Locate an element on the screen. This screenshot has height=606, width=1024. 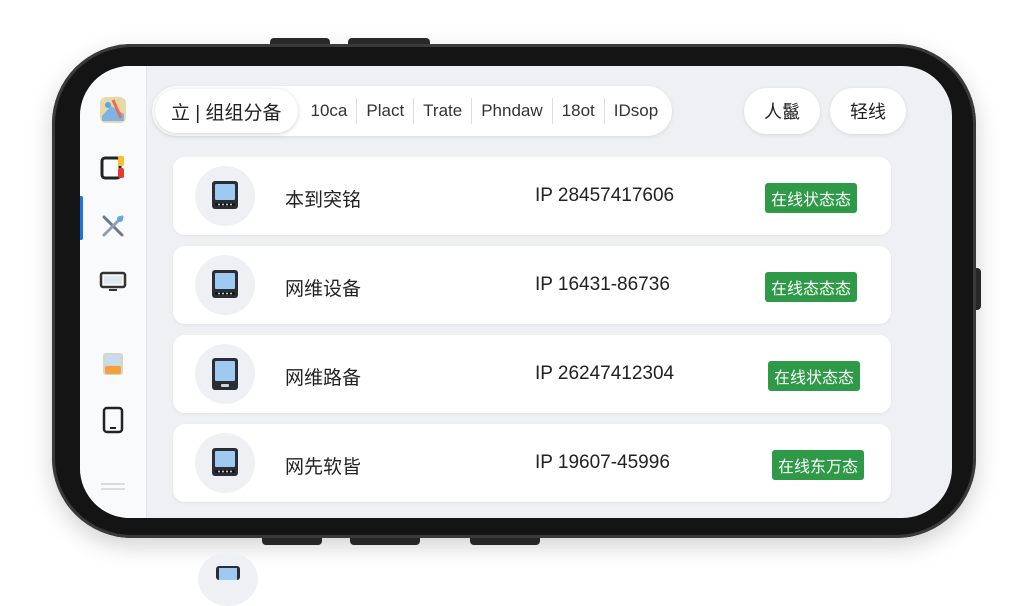
folder-icon is located at coordinates (113, 364).